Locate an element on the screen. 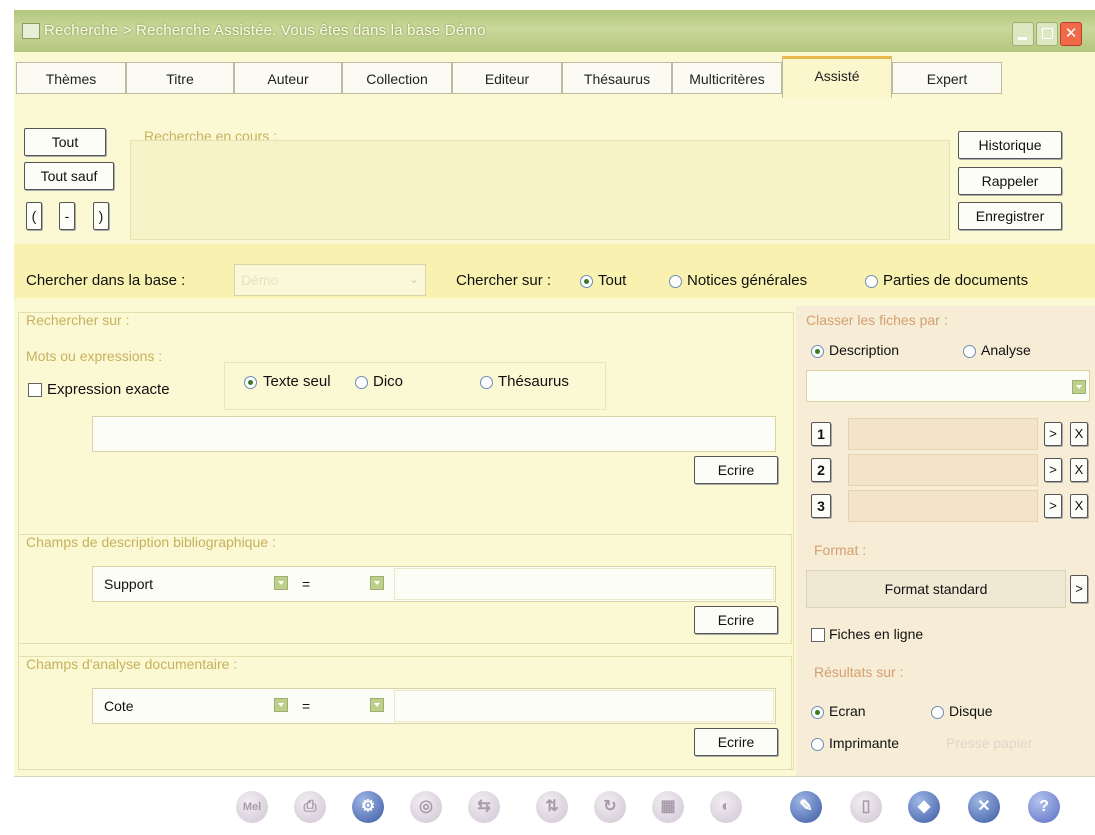 The height and width of the screenshot is (835, 1095). tab-collection: Collection is located at coordinates (397, 78).